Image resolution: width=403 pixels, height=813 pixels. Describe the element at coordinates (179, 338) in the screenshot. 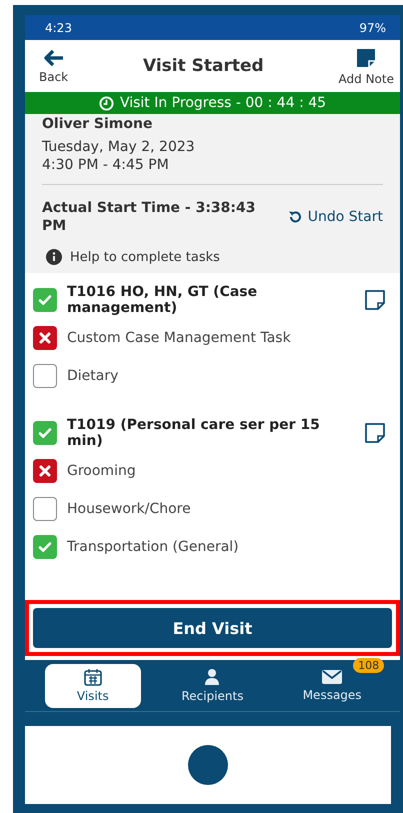

I see `task-label: Custom Case Management Task` at that location.